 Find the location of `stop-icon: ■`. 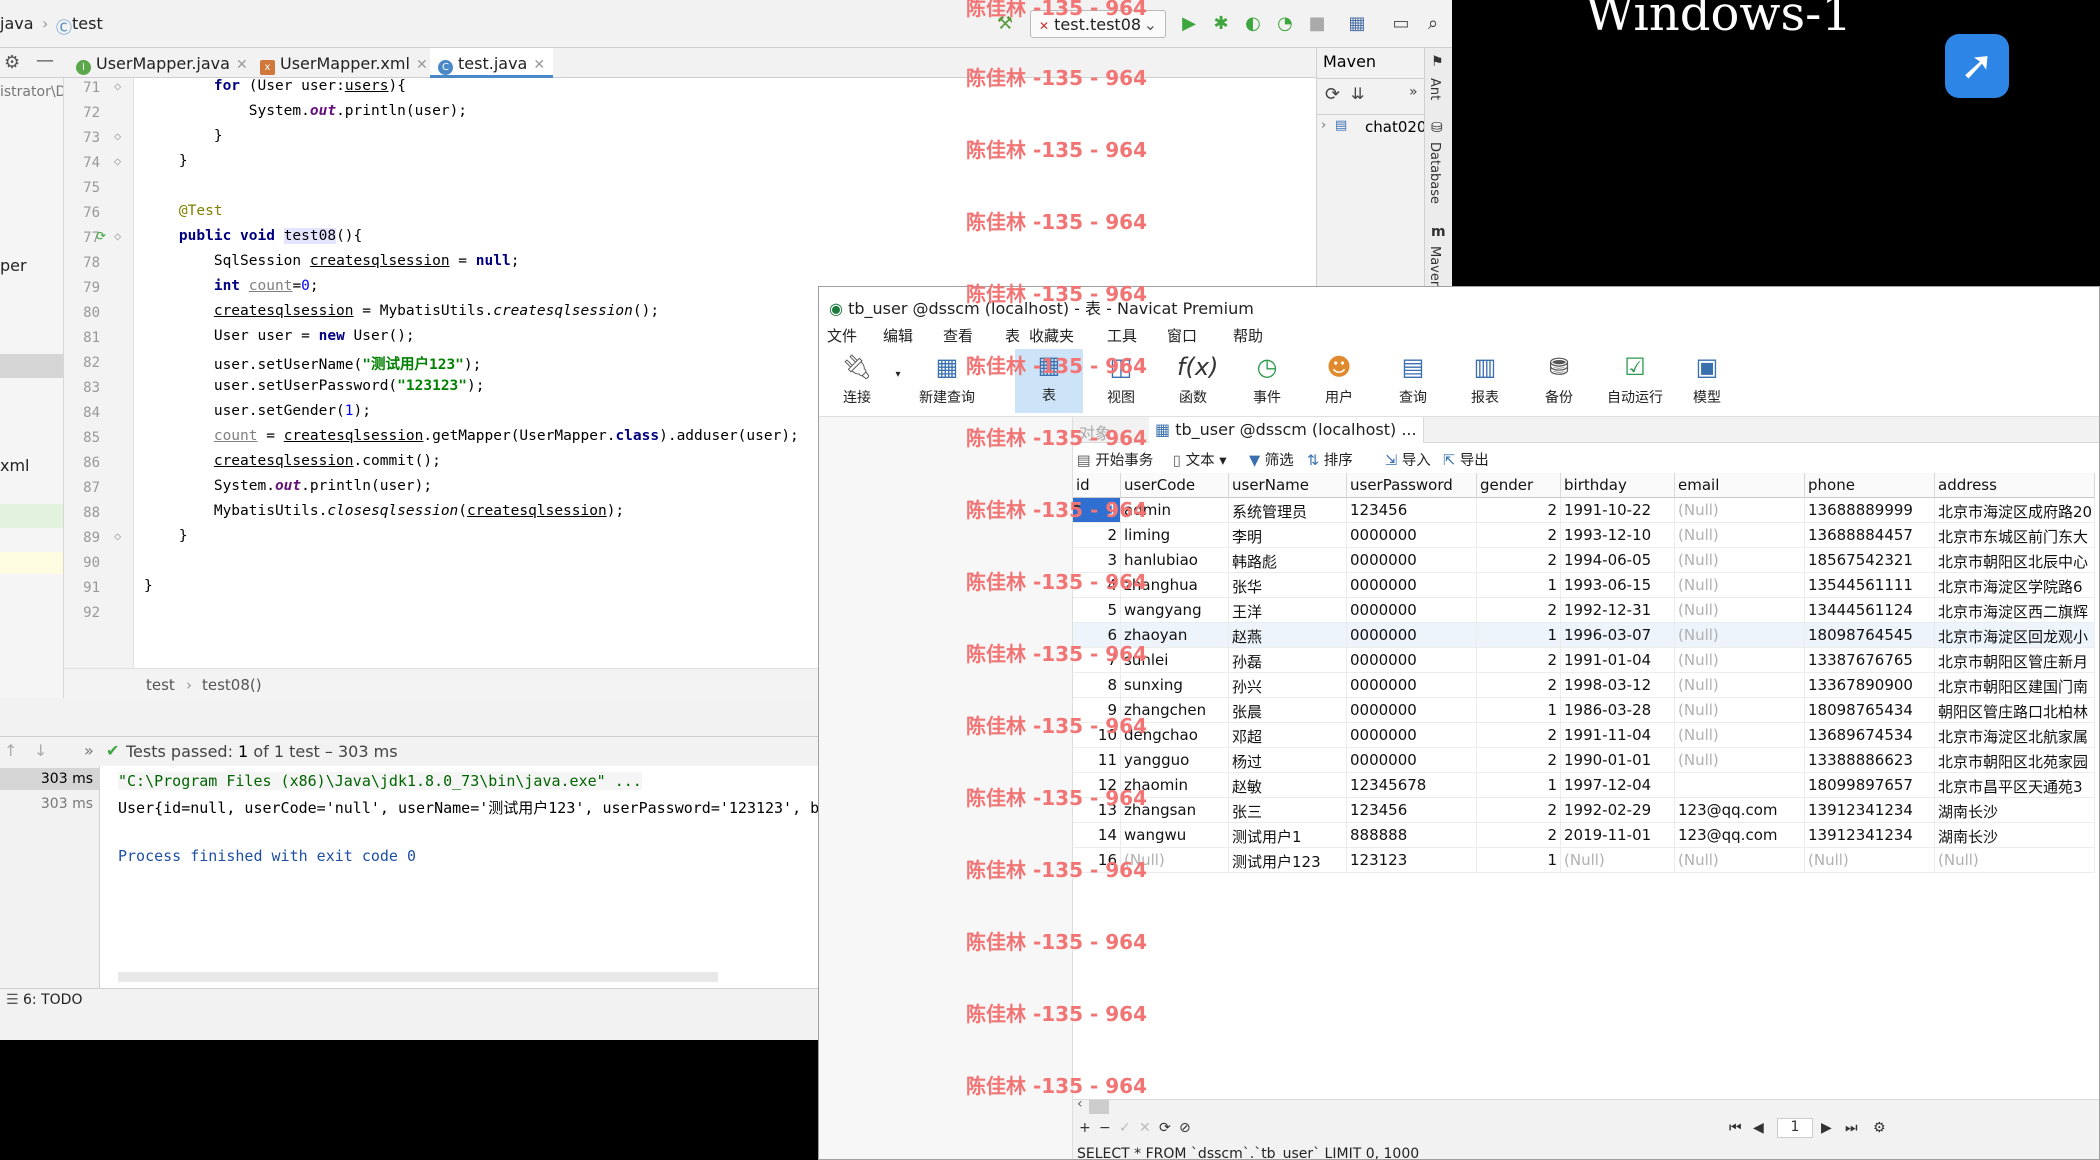

stop-icon: ■ is located at coordinates (1317, 24).